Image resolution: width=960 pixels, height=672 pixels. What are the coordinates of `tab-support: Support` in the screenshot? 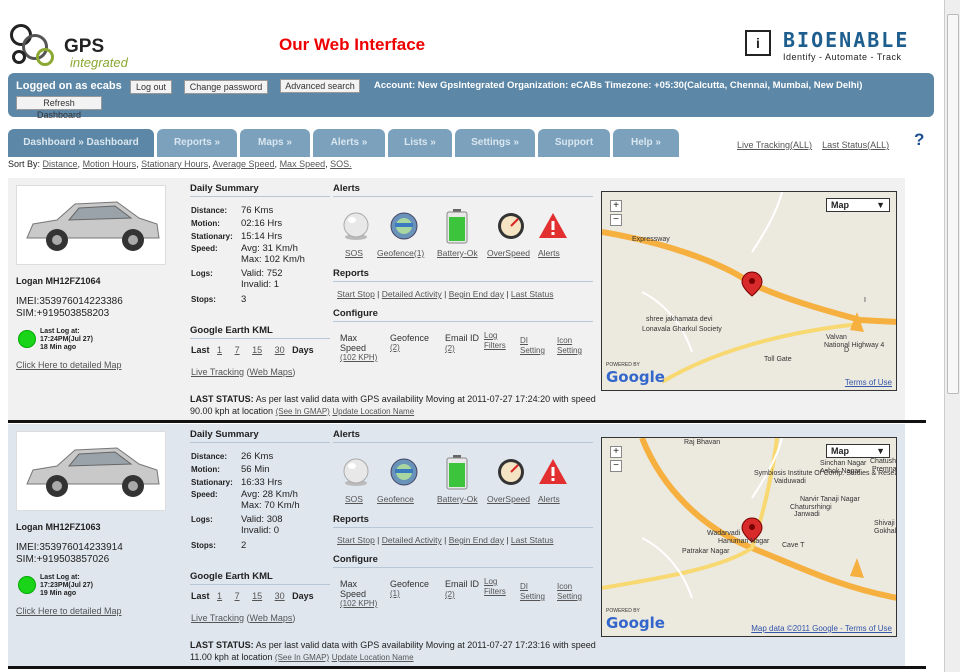 It's located at (574, 143).